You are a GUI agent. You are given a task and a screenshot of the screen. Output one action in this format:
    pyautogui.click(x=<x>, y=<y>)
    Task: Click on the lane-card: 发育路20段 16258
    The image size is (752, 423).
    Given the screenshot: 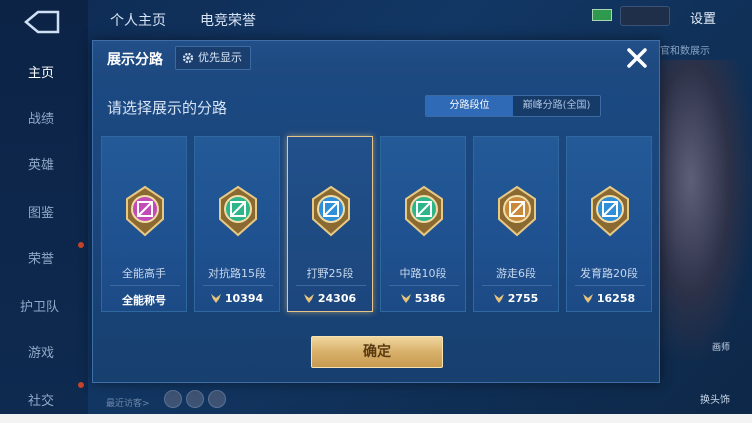 What is the action you would take?
    pyautogui.click(x=609, y=224)
    